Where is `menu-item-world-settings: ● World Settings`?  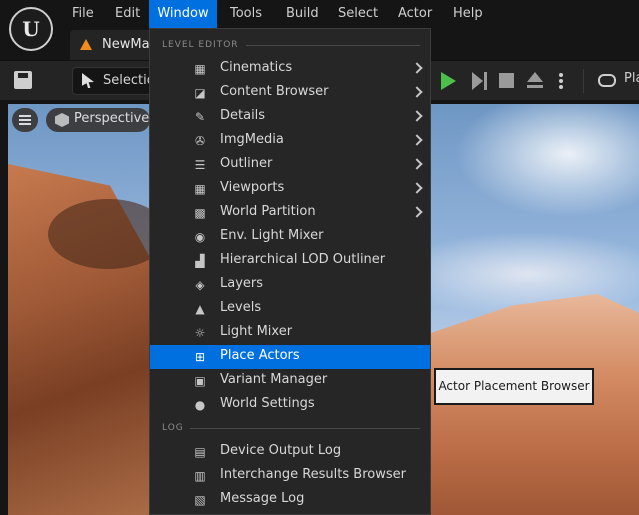
menu-item-world-settings: ● World Settings is located at coordinates (290, 405).